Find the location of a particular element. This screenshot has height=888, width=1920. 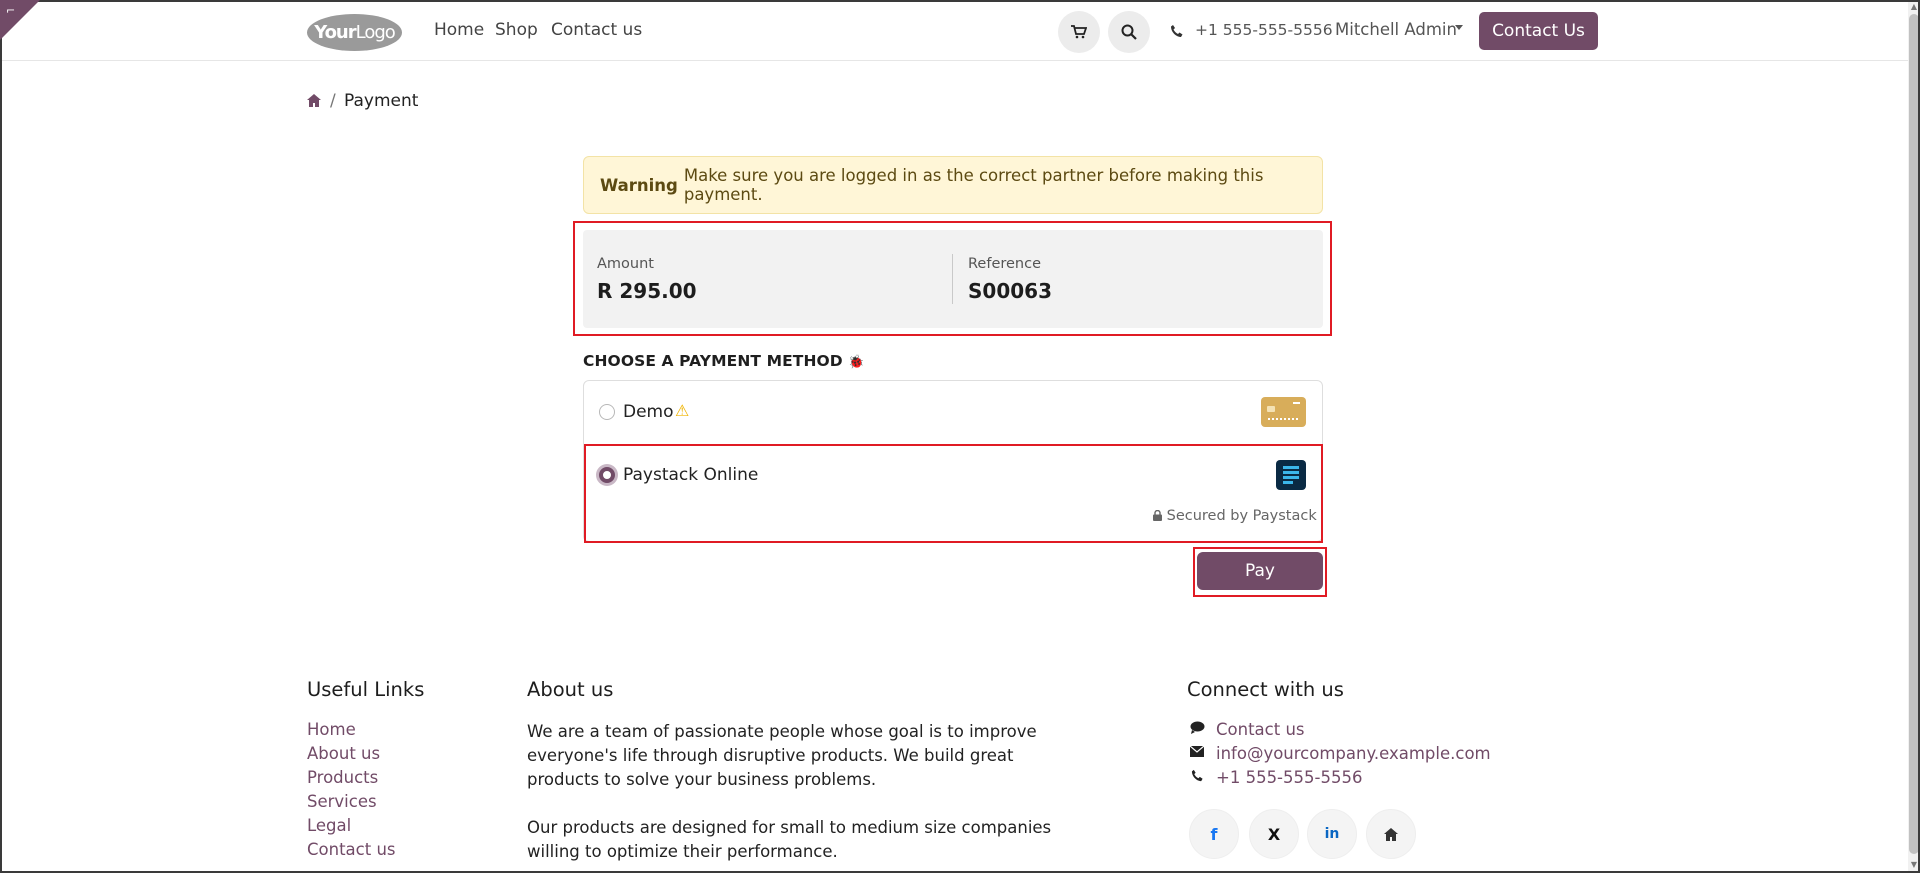

amount-label: Amount is located at coordinates (625, 264).